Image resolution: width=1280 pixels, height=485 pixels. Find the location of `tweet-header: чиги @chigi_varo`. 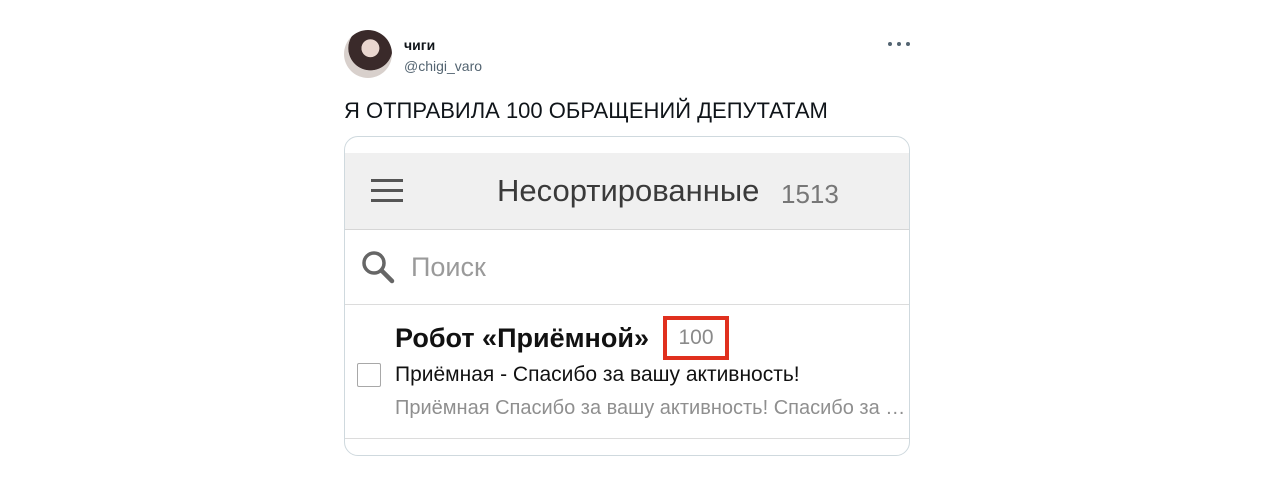

tweet-header: чиги @chigi_varo is located at coordinates (627, 56).